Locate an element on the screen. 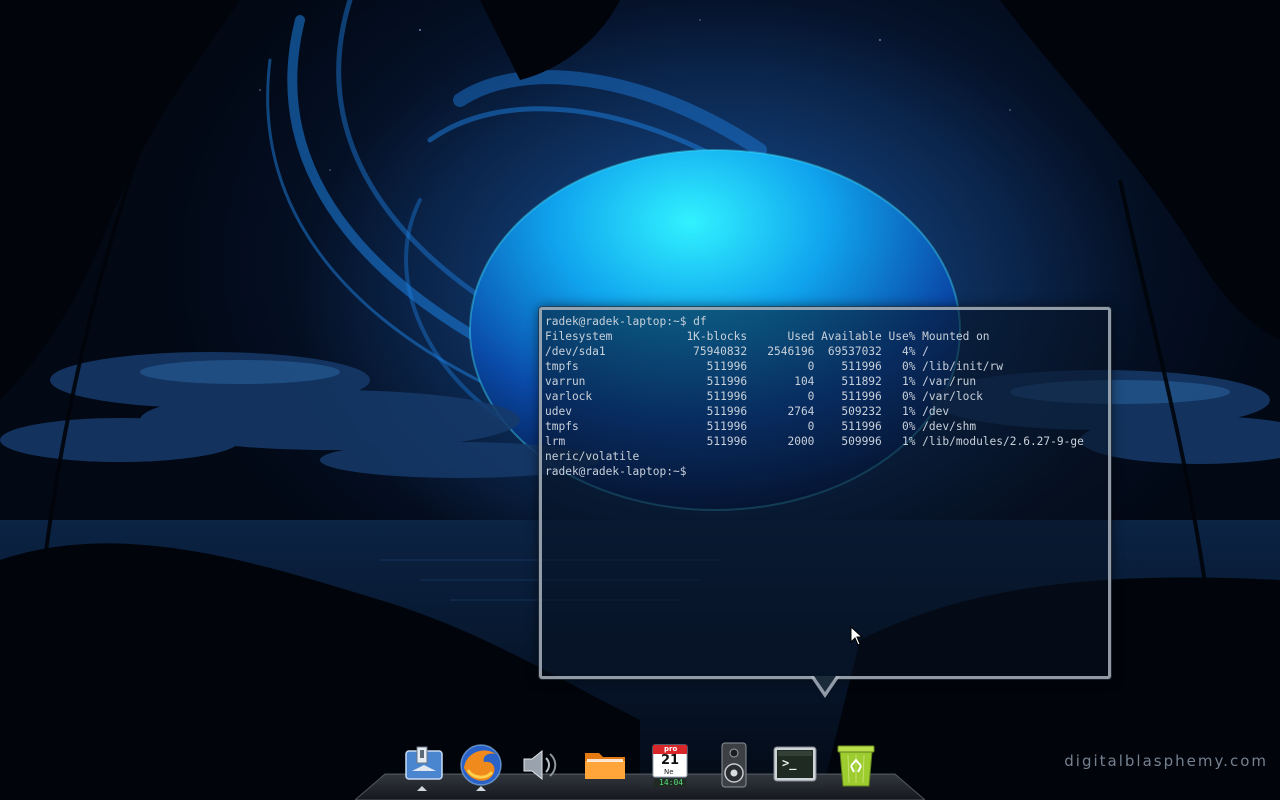 The width and height of the screenshot is (1280, 800). terminal-line: varlock 511996 0 511996 0% /var/lock is located at coordinates (764, 396).